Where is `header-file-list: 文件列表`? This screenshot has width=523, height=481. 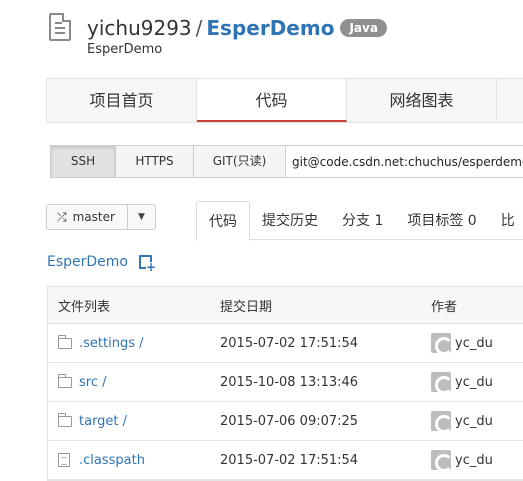 header-file-list: 文件列表 is located at coordinates (84, 307).